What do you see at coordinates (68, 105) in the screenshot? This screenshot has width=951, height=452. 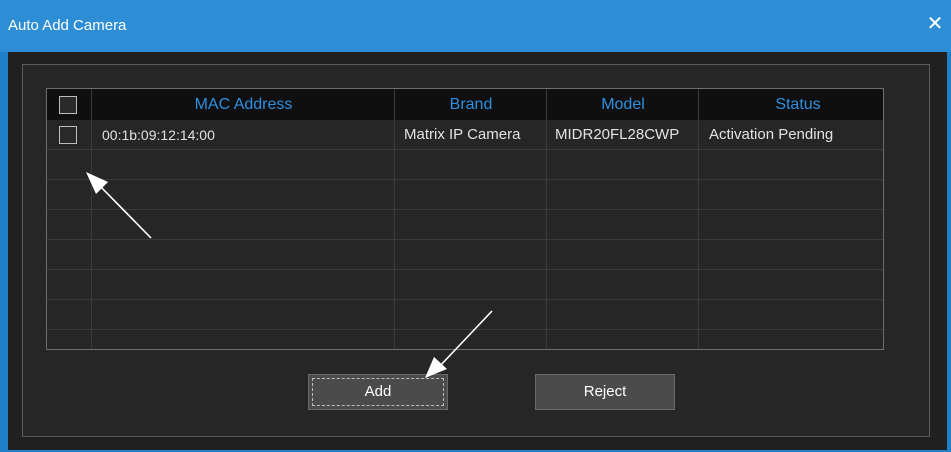 I see `select-all-checkbox` at bounding box center [68, 105].